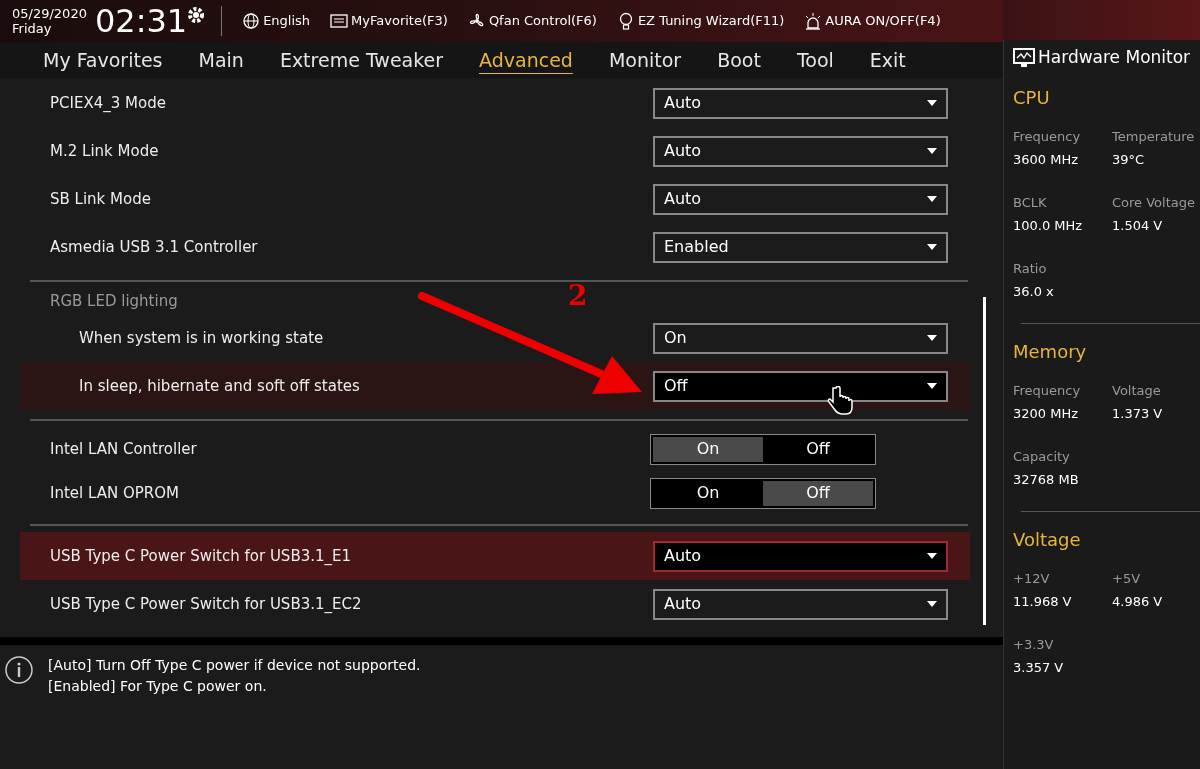  I want to click on help-text: [Enabled] For Type C power on., so click(158, 686).